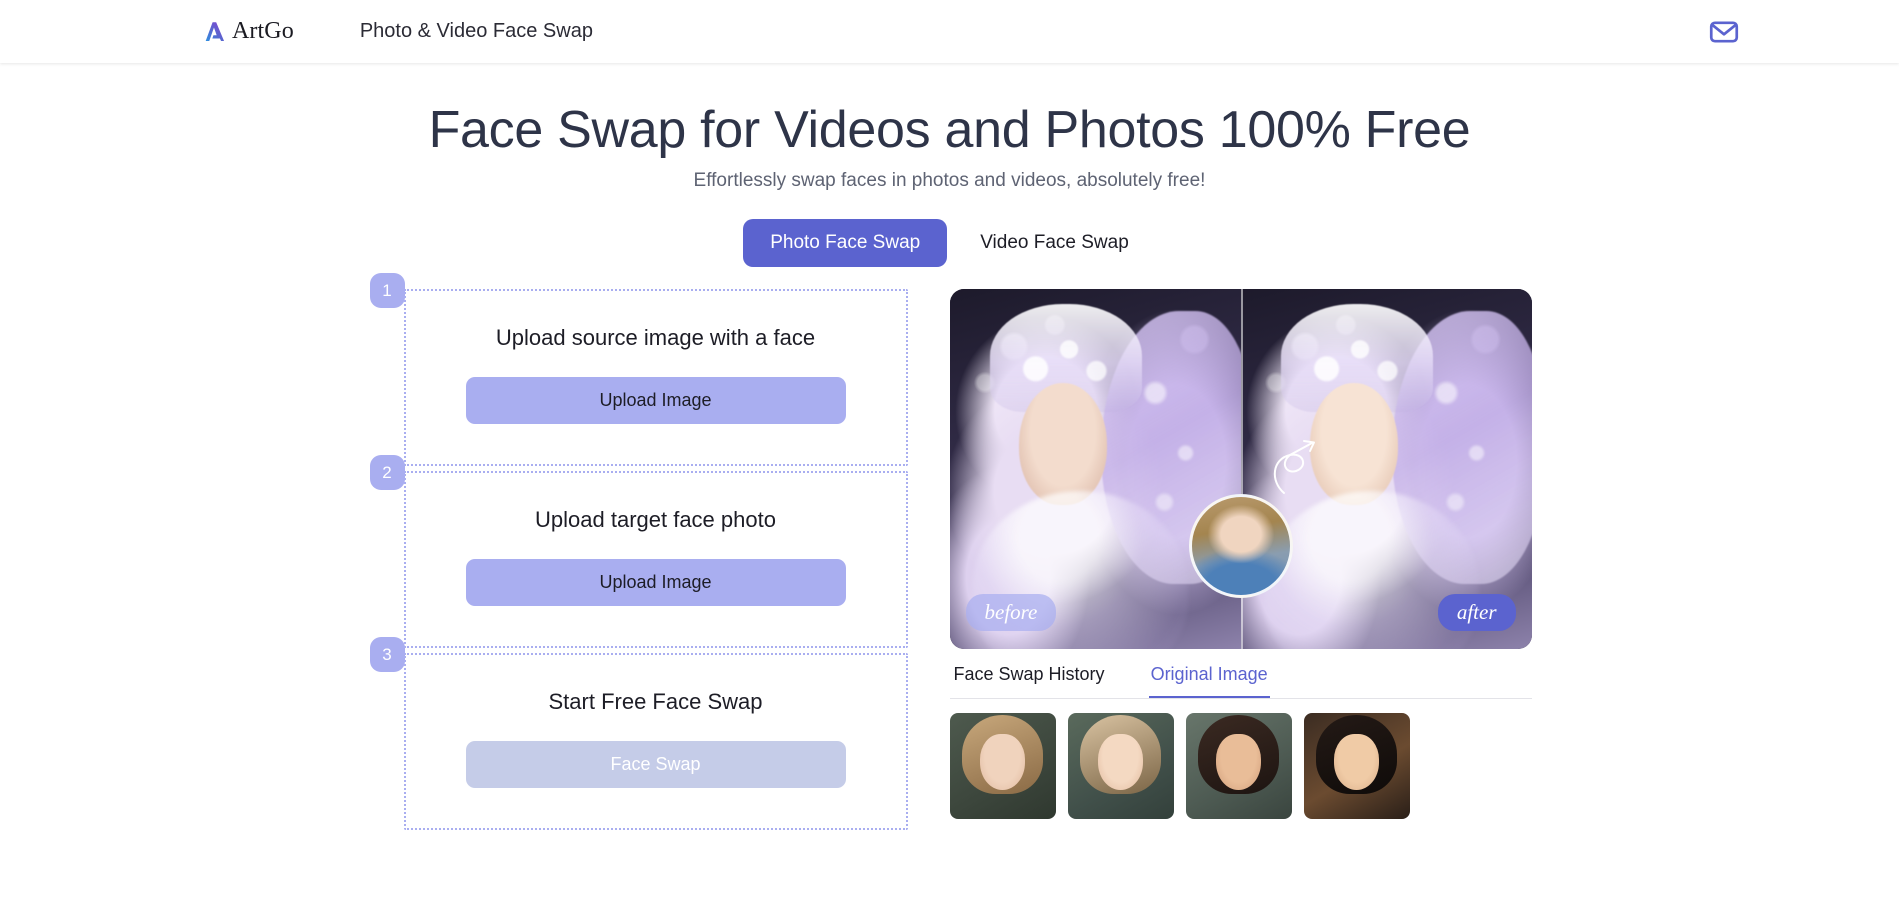 The image size is (1899, 912). What do you see at coordinates (1063, 444) in the screenshot?
I see `before-face` at bounding box center [1063, 444].